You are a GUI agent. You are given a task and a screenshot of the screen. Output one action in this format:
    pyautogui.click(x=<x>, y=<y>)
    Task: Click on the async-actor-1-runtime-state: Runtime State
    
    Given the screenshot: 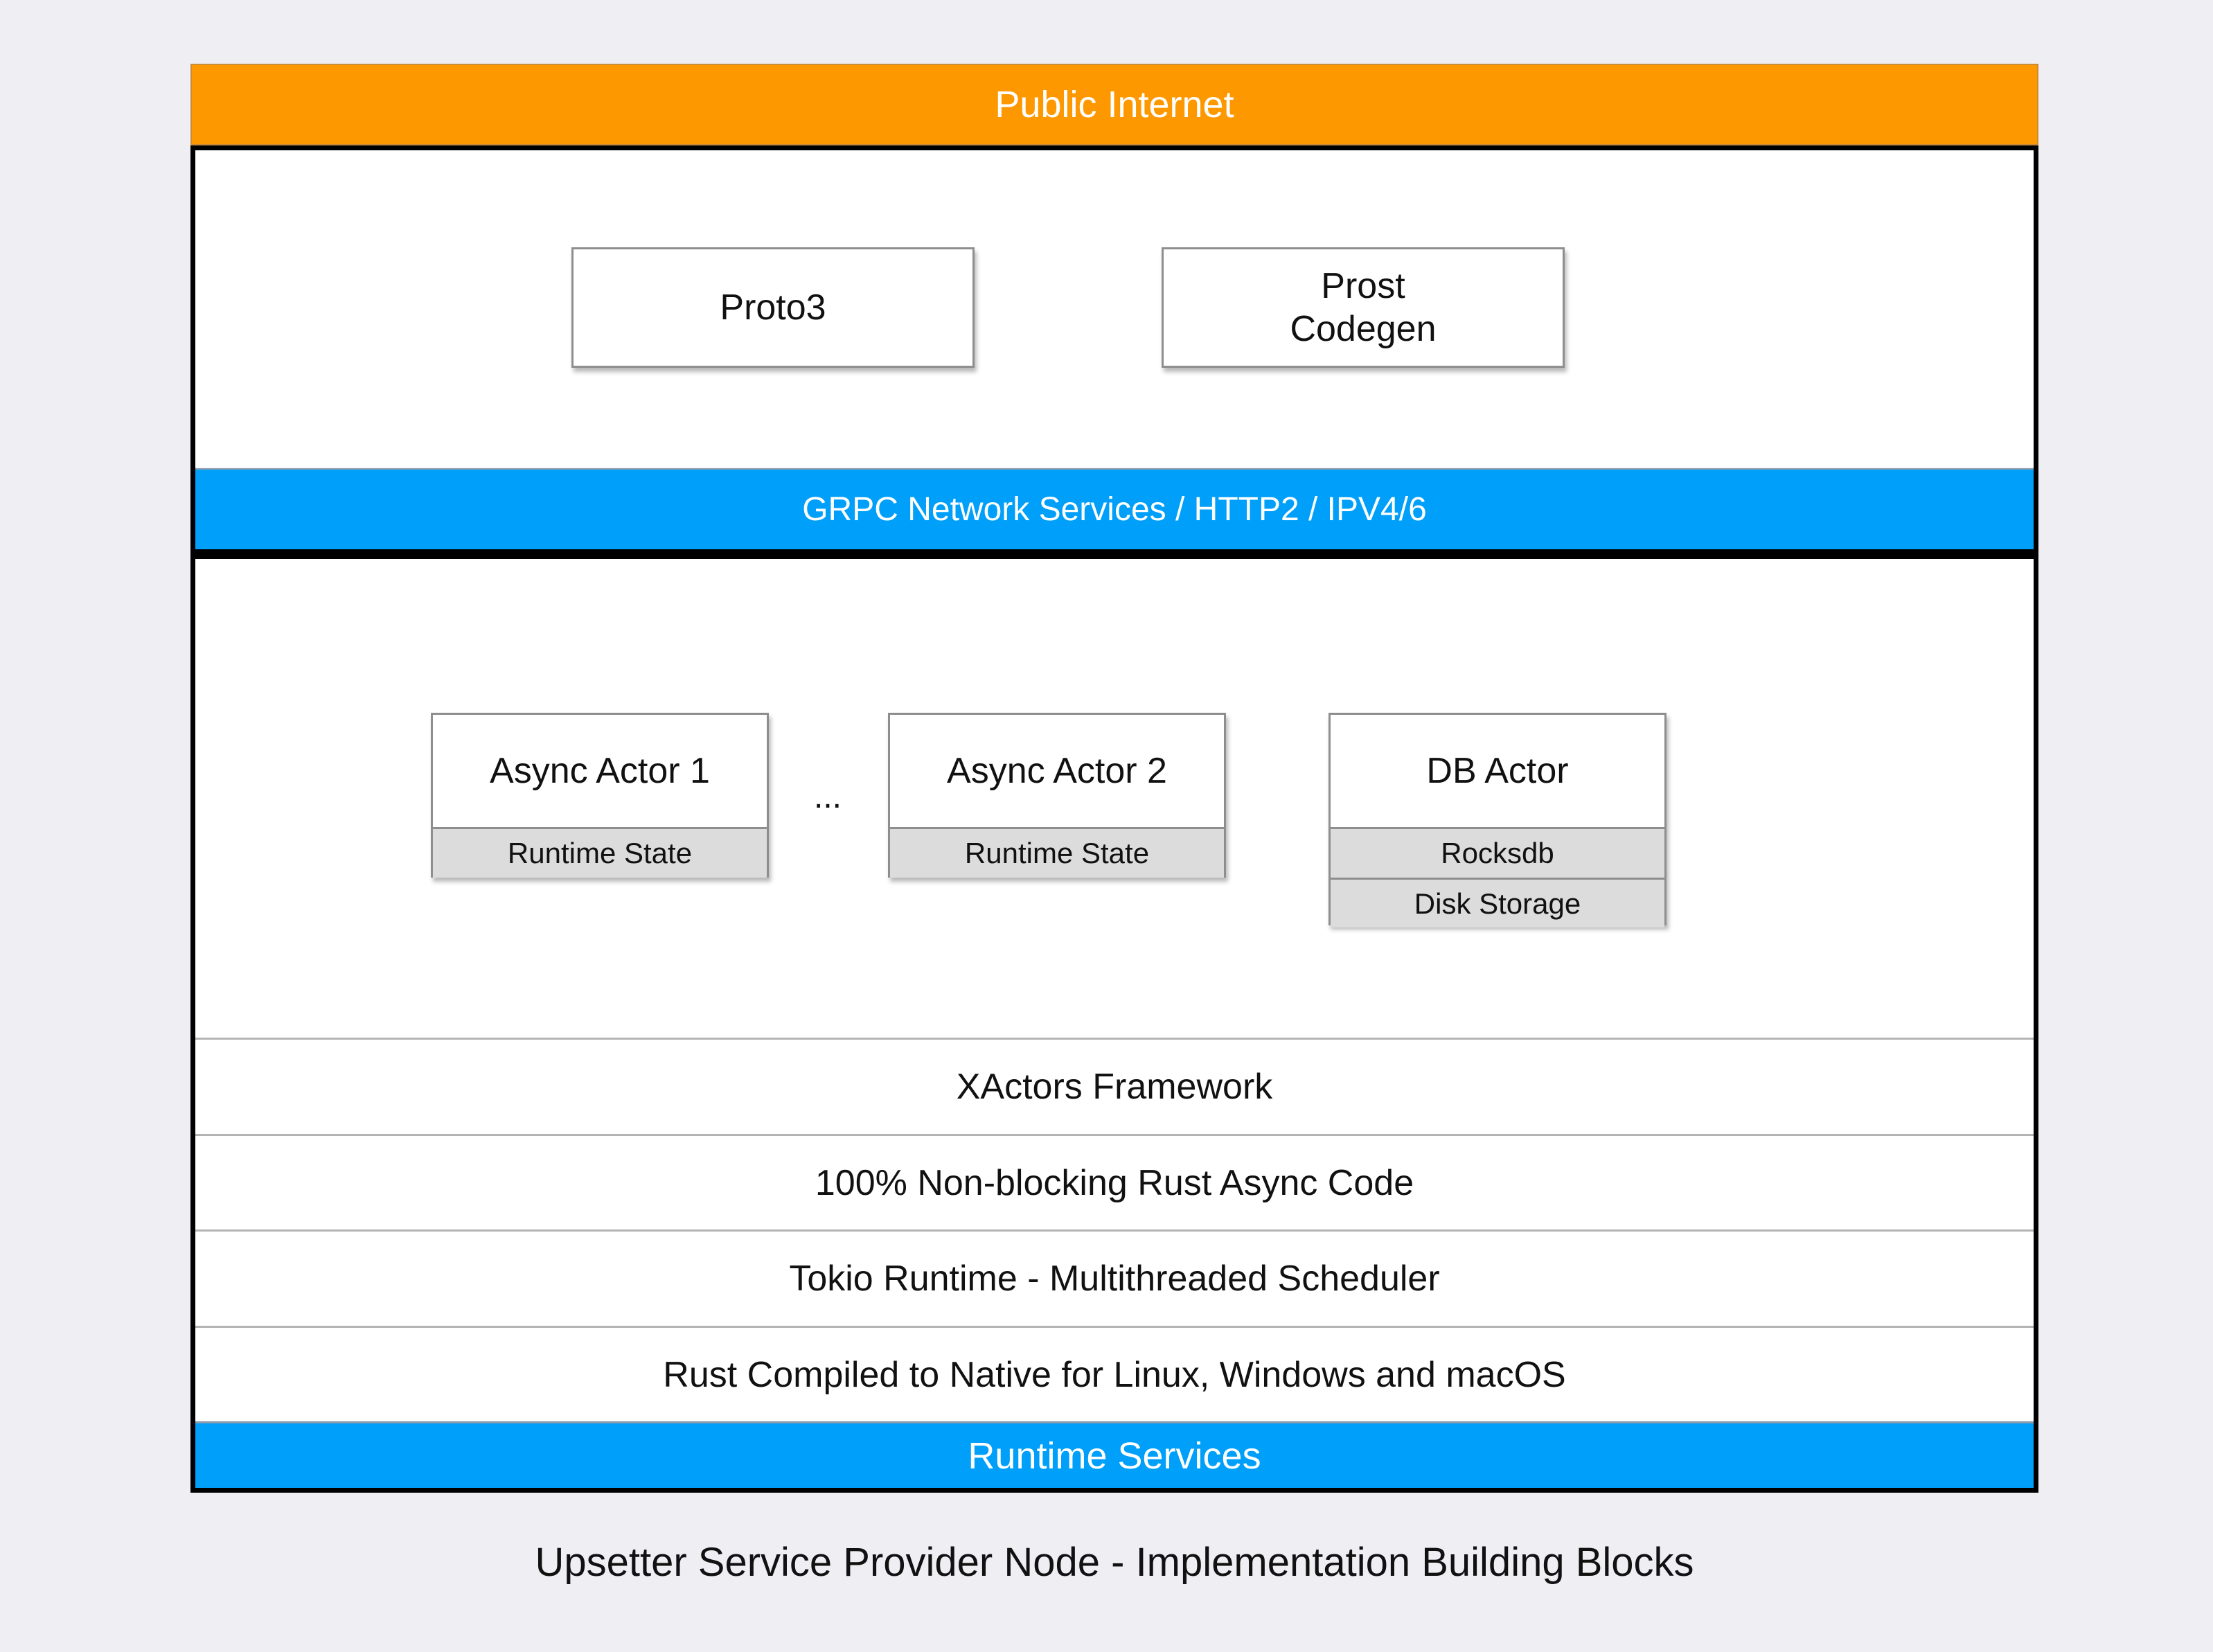 What is the action you would take?
    pyautogui.click(x=600, y=852)
    